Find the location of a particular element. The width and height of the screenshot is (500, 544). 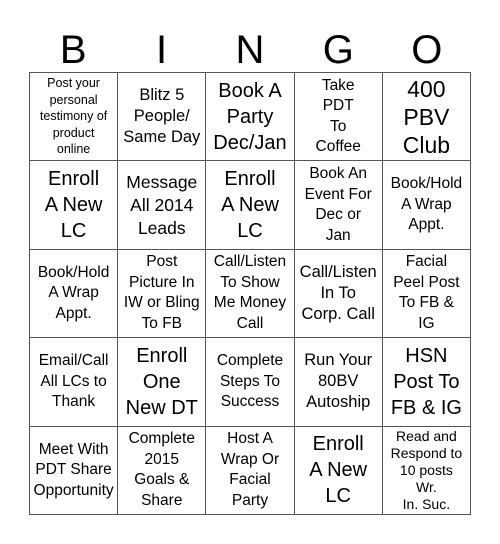

bingo-cell: HSN Post To FB & IG is located at coordinates (426, 382).